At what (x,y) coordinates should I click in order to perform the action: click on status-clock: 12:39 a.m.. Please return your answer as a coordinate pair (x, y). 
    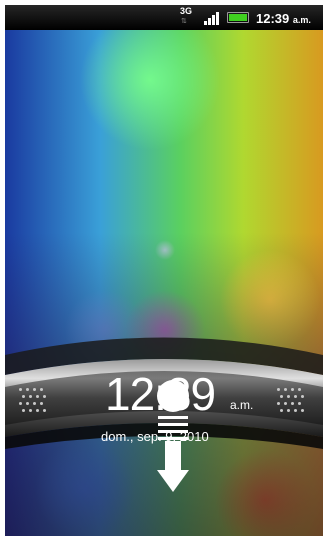
    Looking at the image, I should click on (283, 18).